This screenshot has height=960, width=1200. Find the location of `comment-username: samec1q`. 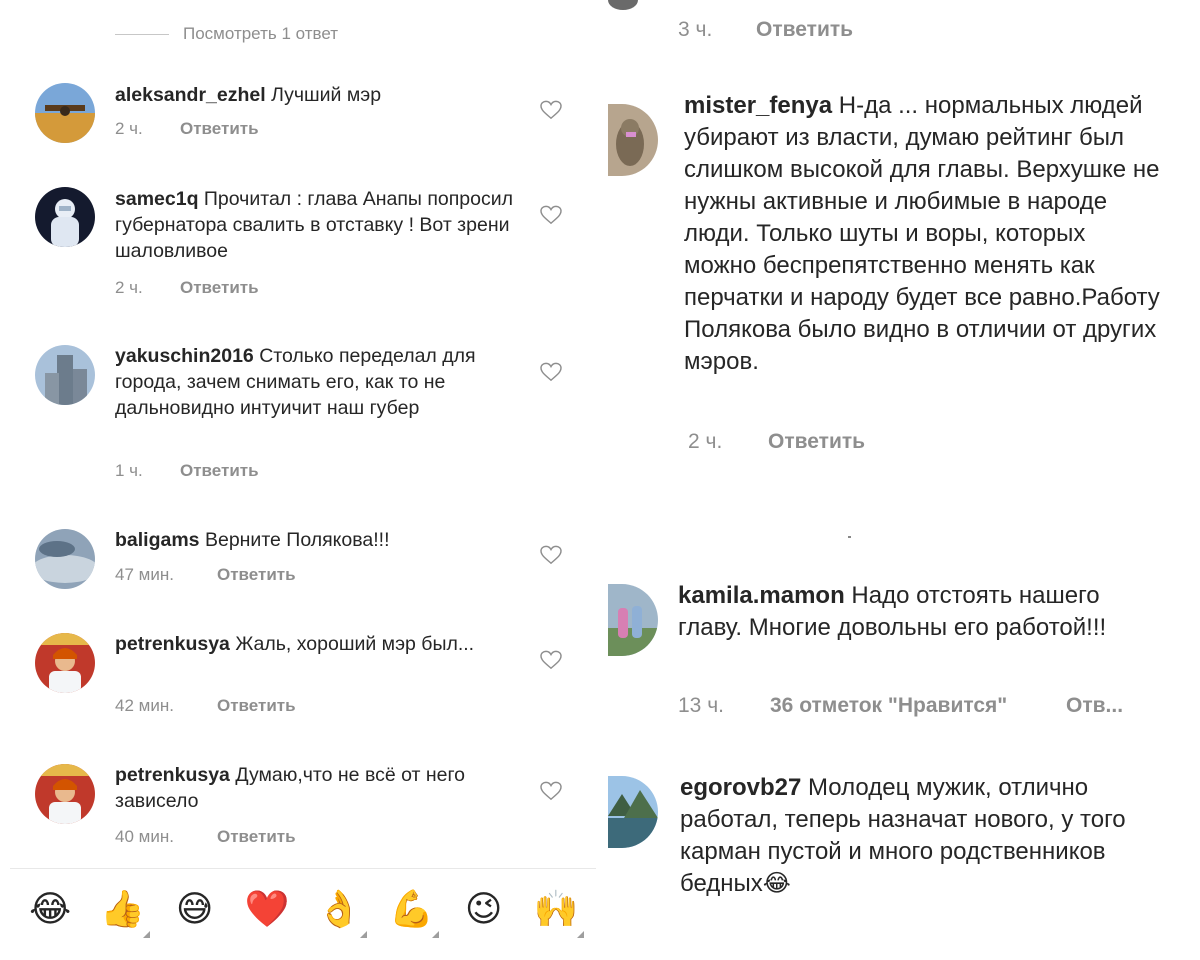

comment-username: samec1q is located at coordinates (156, 199).